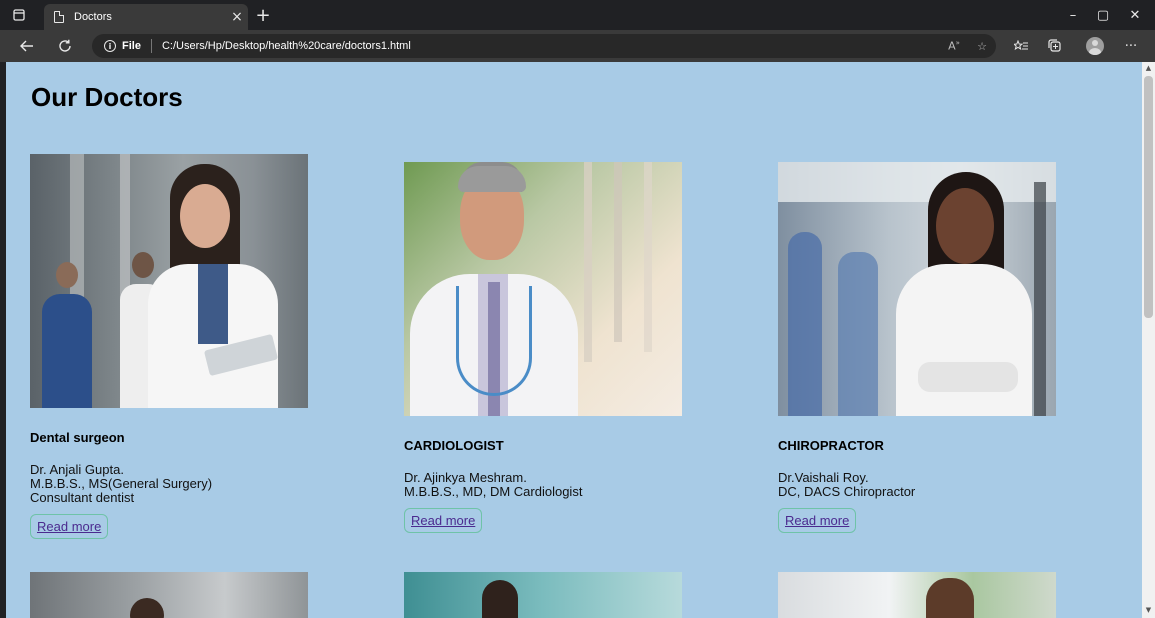  I want to click on scroll-thumb, so click(1148, 197).